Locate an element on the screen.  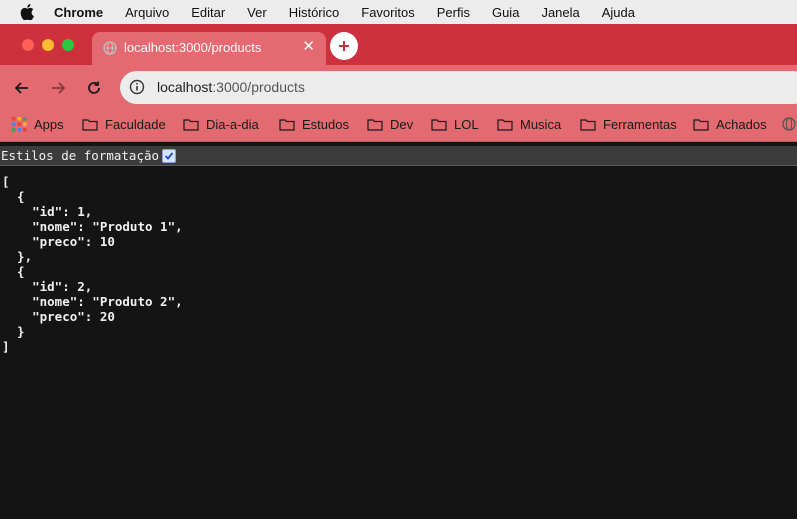
json-line: [ is located at coordinates (6, 181).